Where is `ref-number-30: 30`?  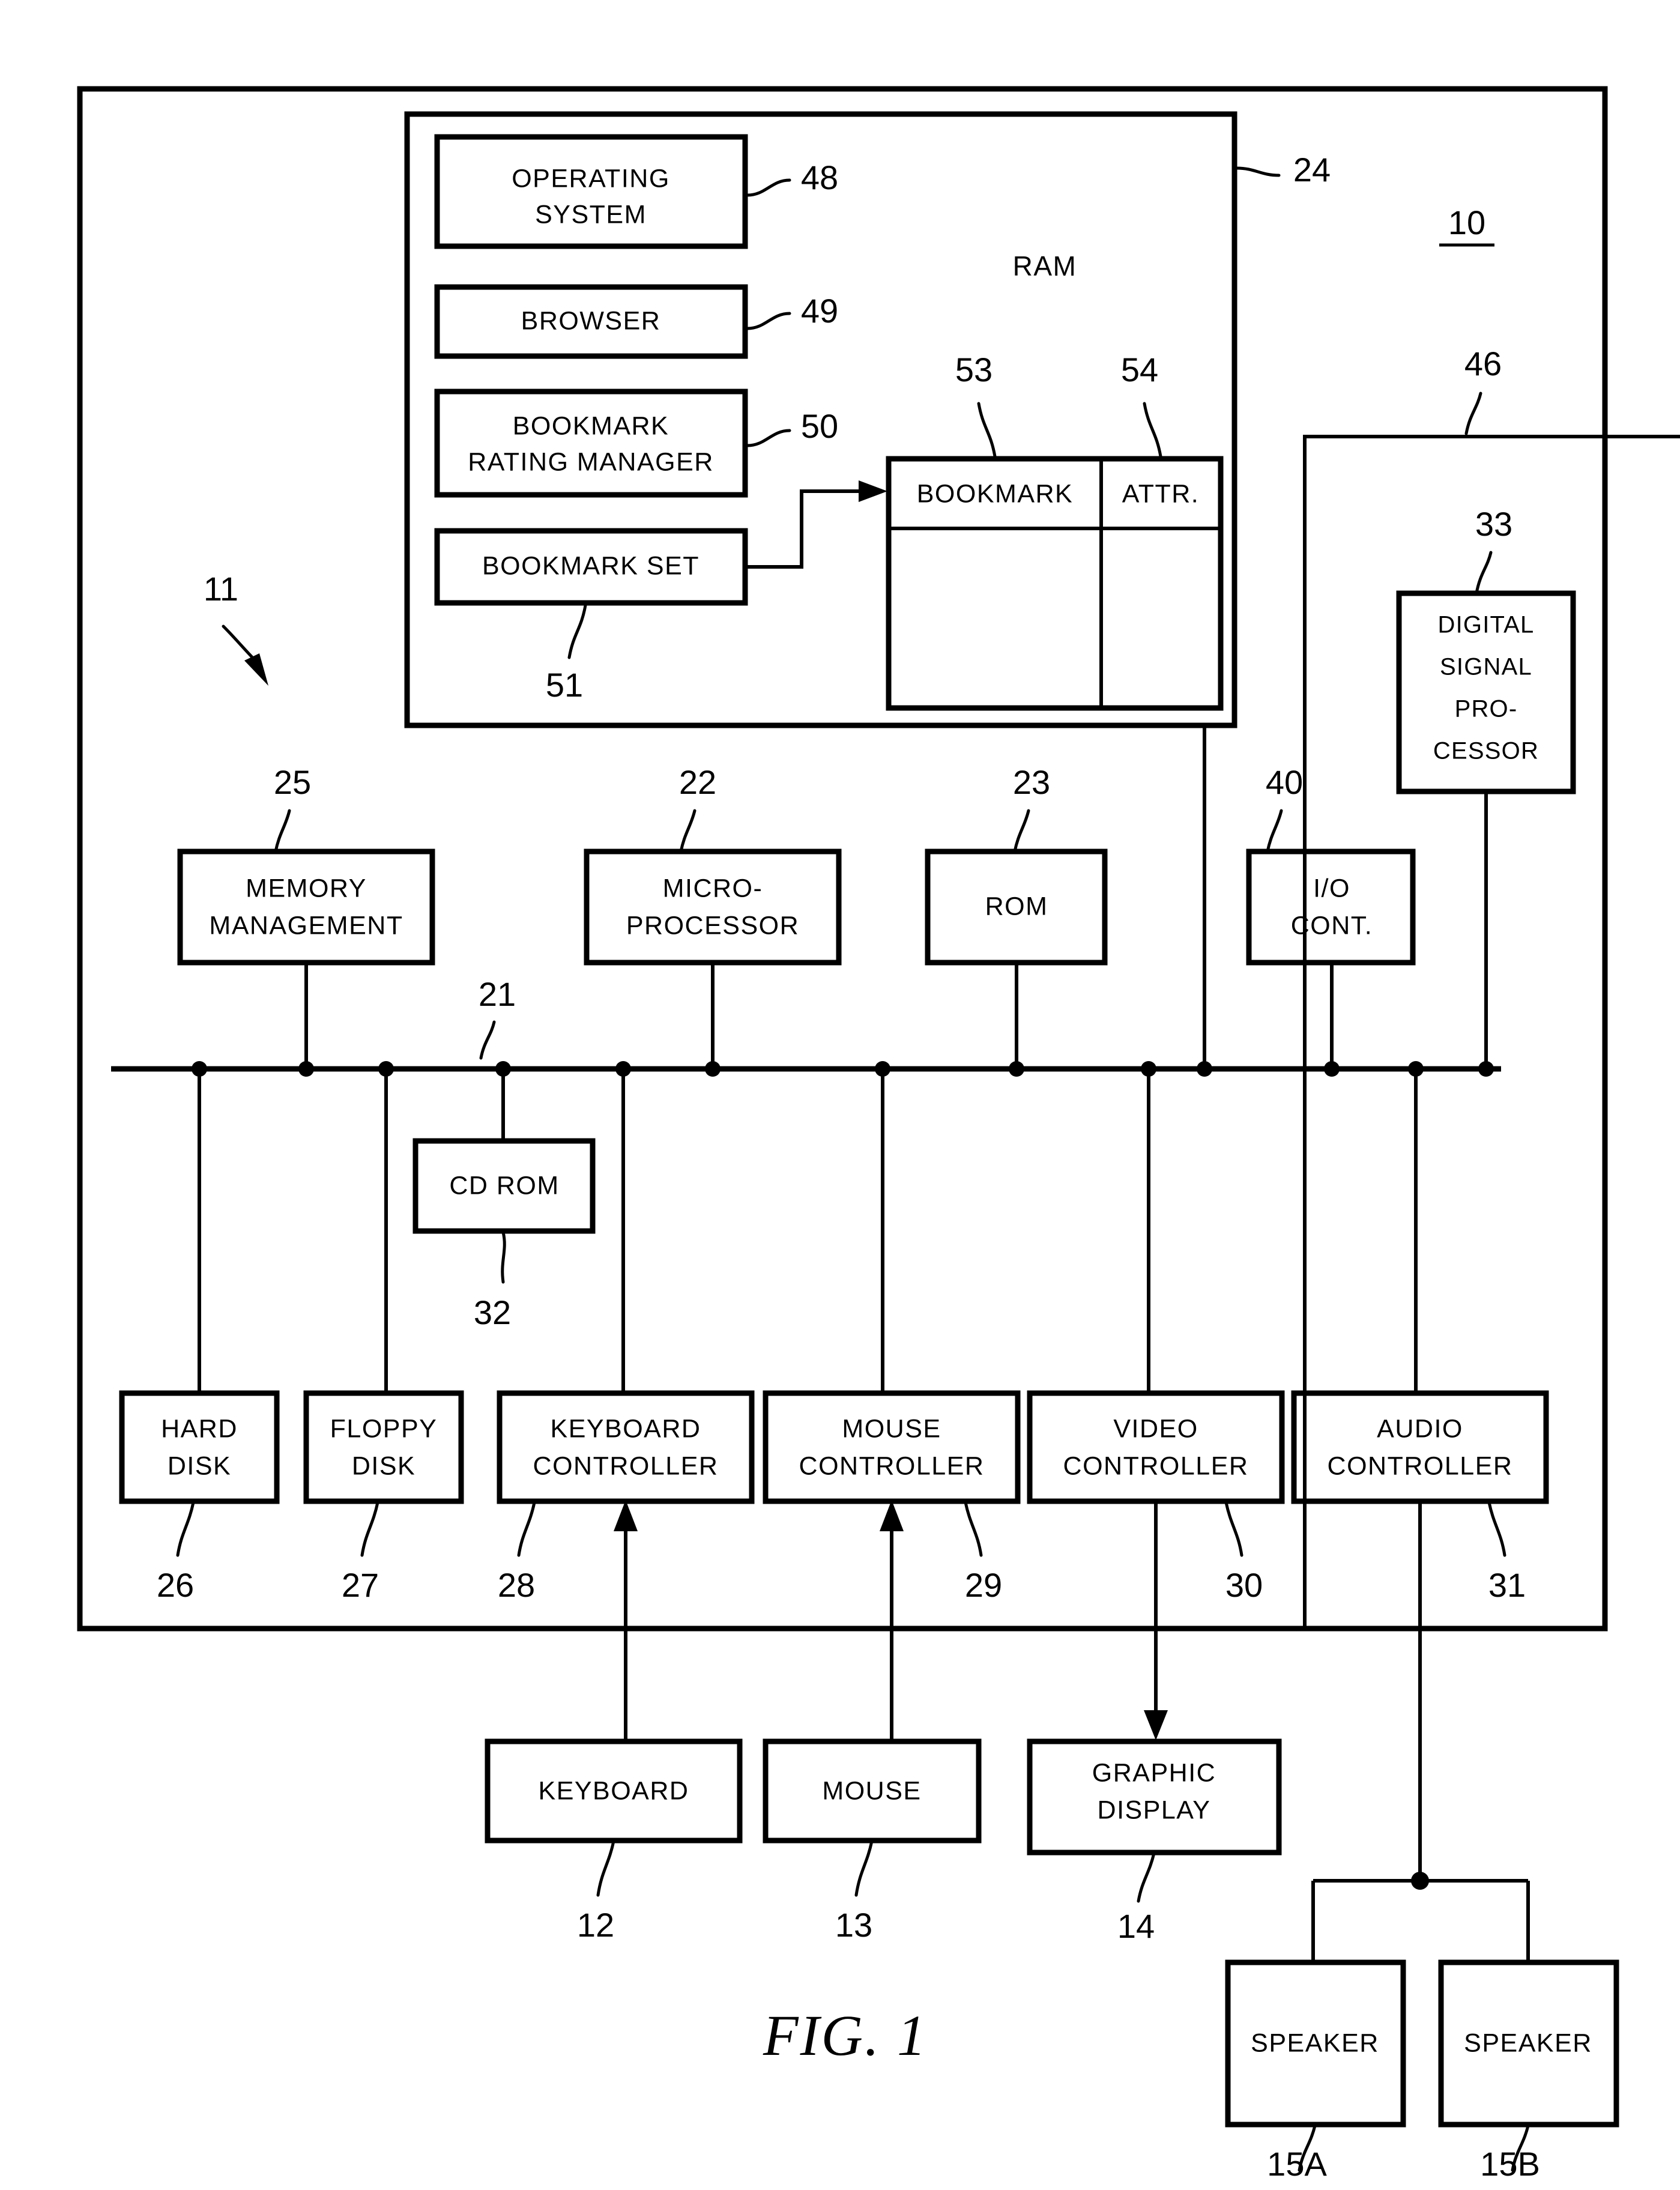
ref-number-30: 30 is located at coordinates (1244, 1585).